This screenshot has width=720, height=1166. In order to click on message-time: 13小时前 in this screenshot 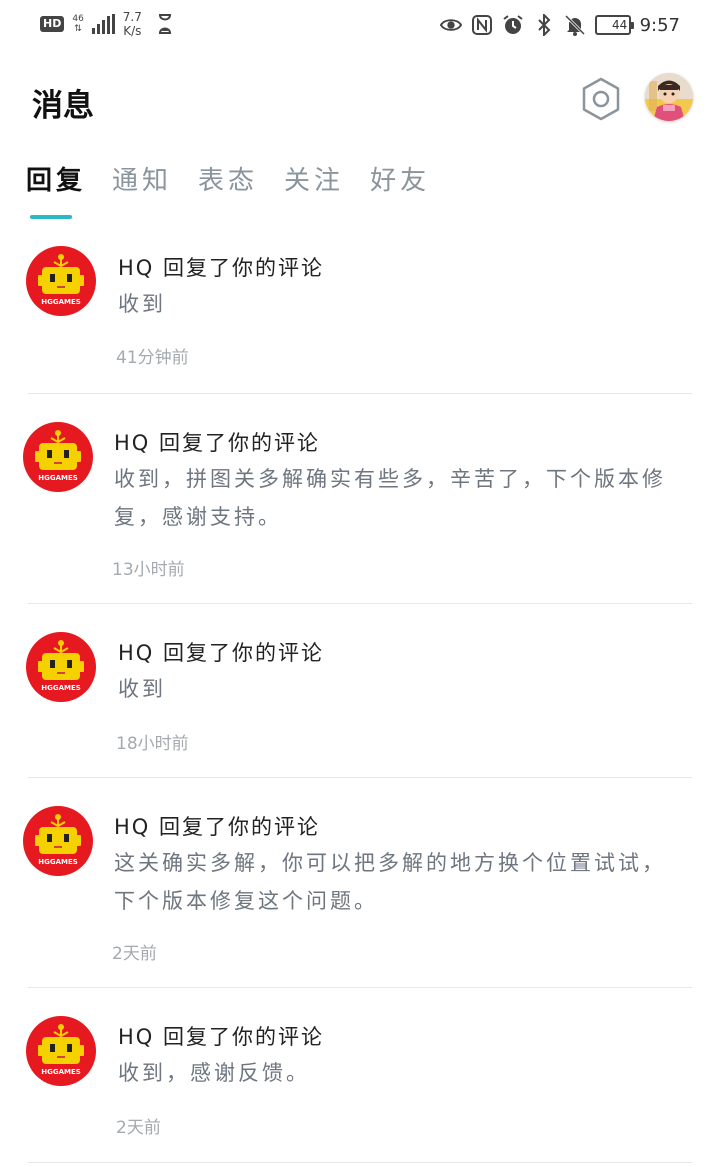, I will do `click(148, 570)`.